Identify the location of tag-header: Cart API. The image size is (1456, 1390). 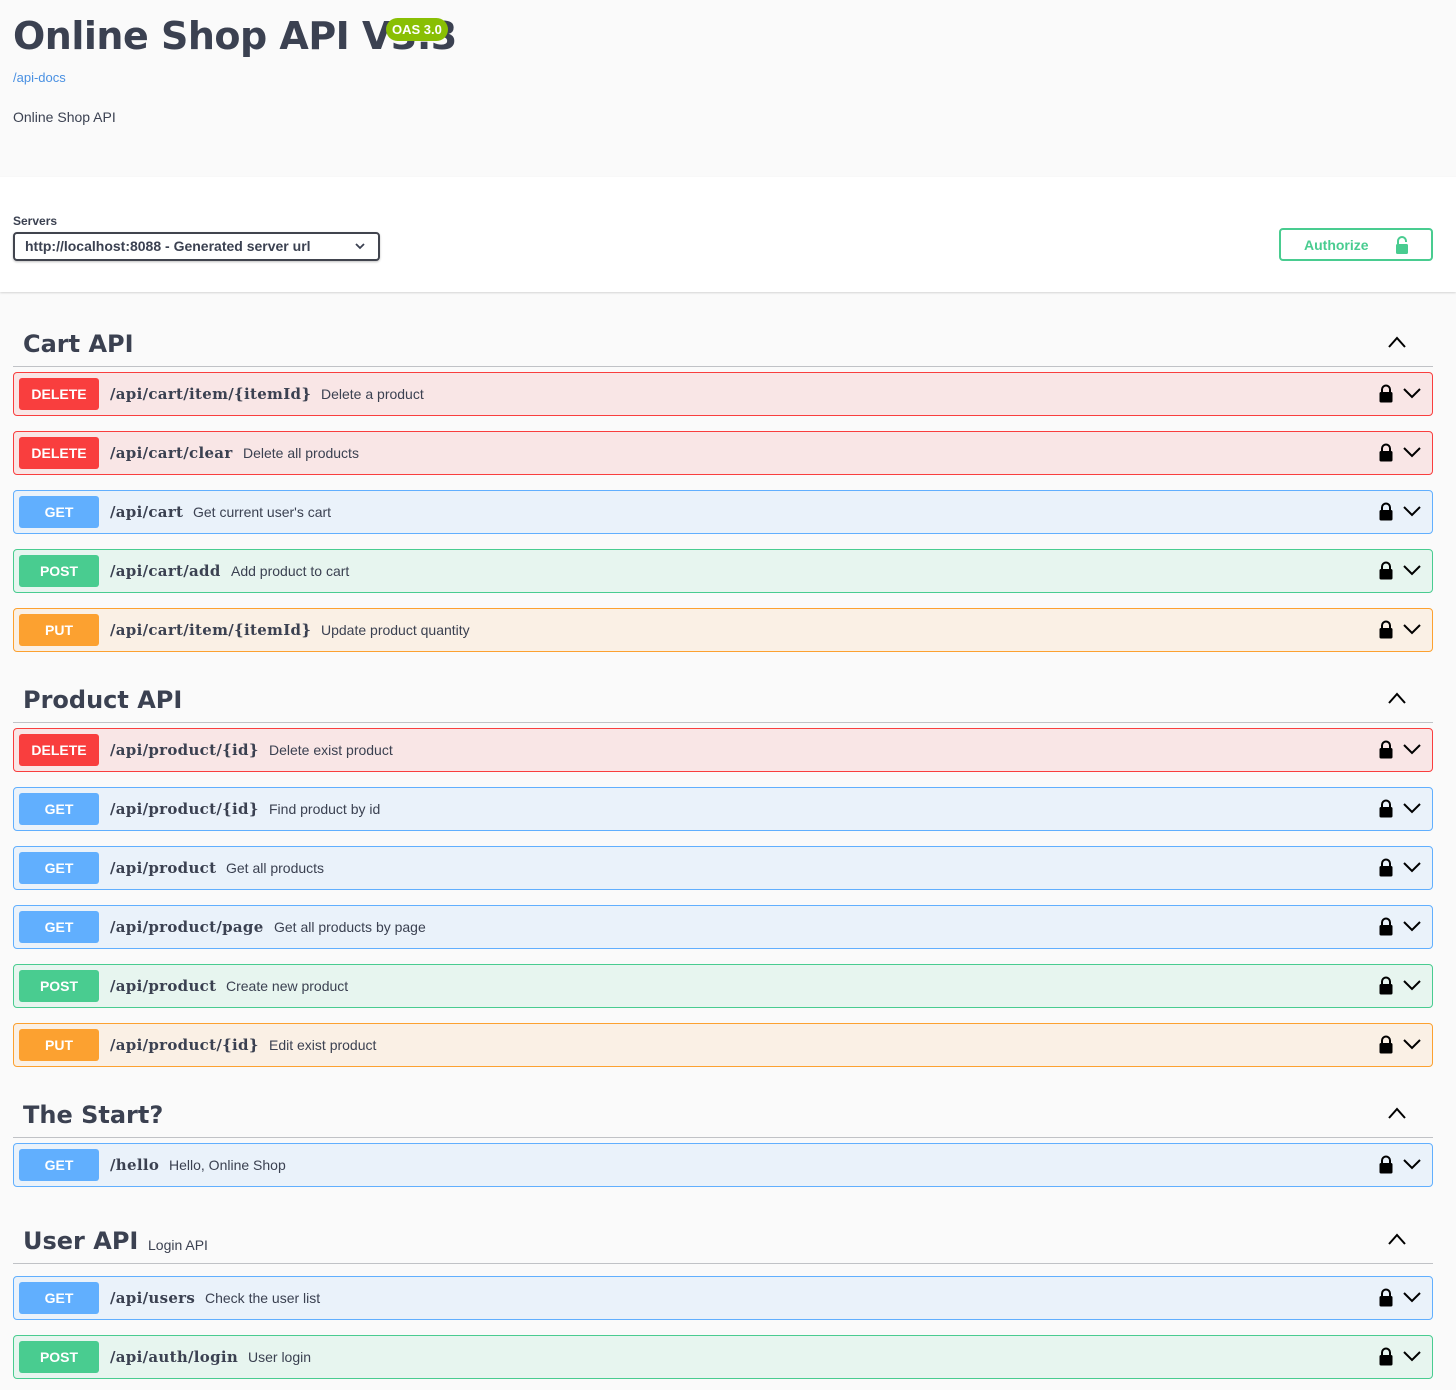
(723, 341).